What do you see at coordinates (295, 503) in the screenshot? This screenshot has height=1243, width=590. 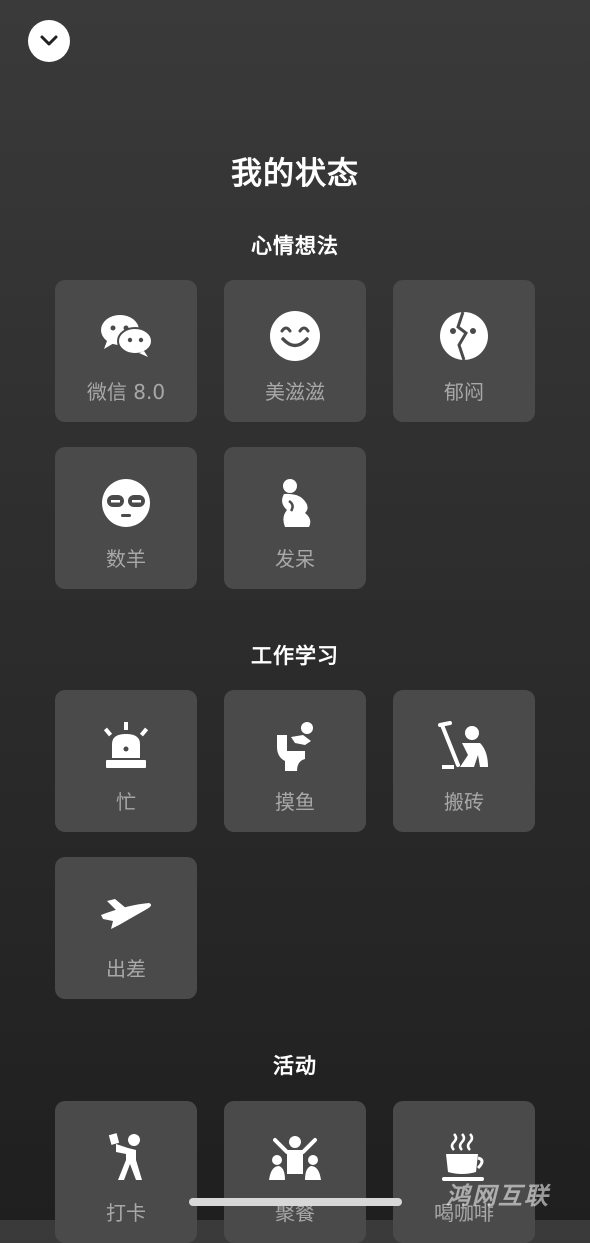 I see `daze-figure-icon` at bounding box center [295, 503].